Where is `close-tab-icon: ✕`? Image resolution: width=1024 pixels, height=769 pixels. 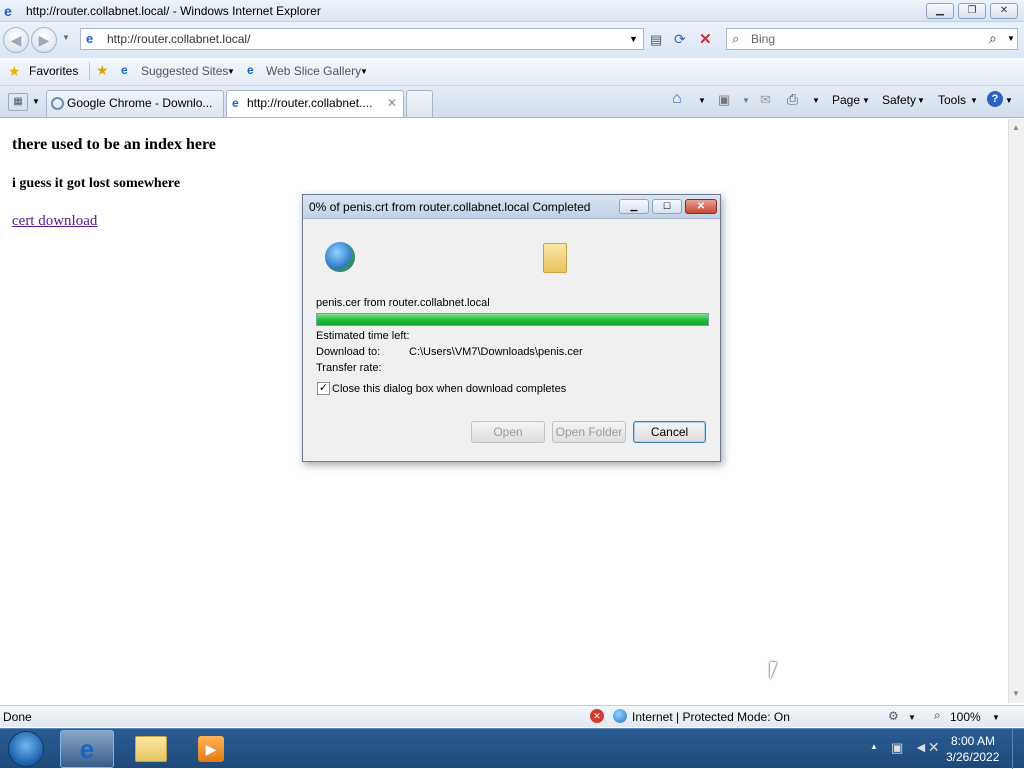 close-tab-icon: ✕ is located at coordinates (392, 103).